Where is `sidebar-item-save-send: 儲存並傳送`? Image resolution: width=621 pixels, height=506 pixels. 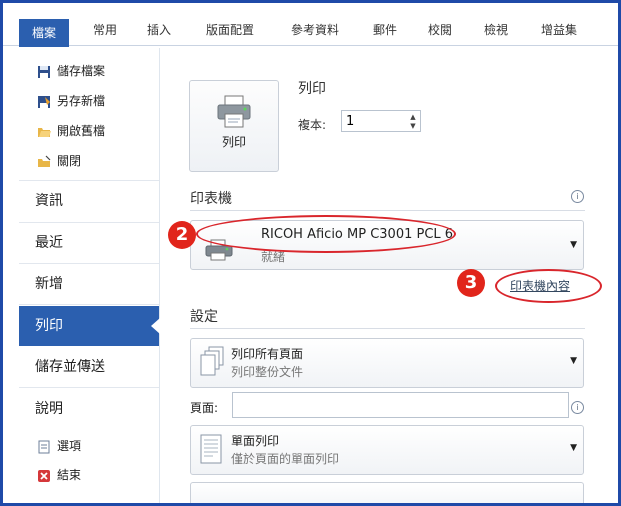 sidebar-item-save-send: 儲存並傳送 is located at coordinates (89, 367).